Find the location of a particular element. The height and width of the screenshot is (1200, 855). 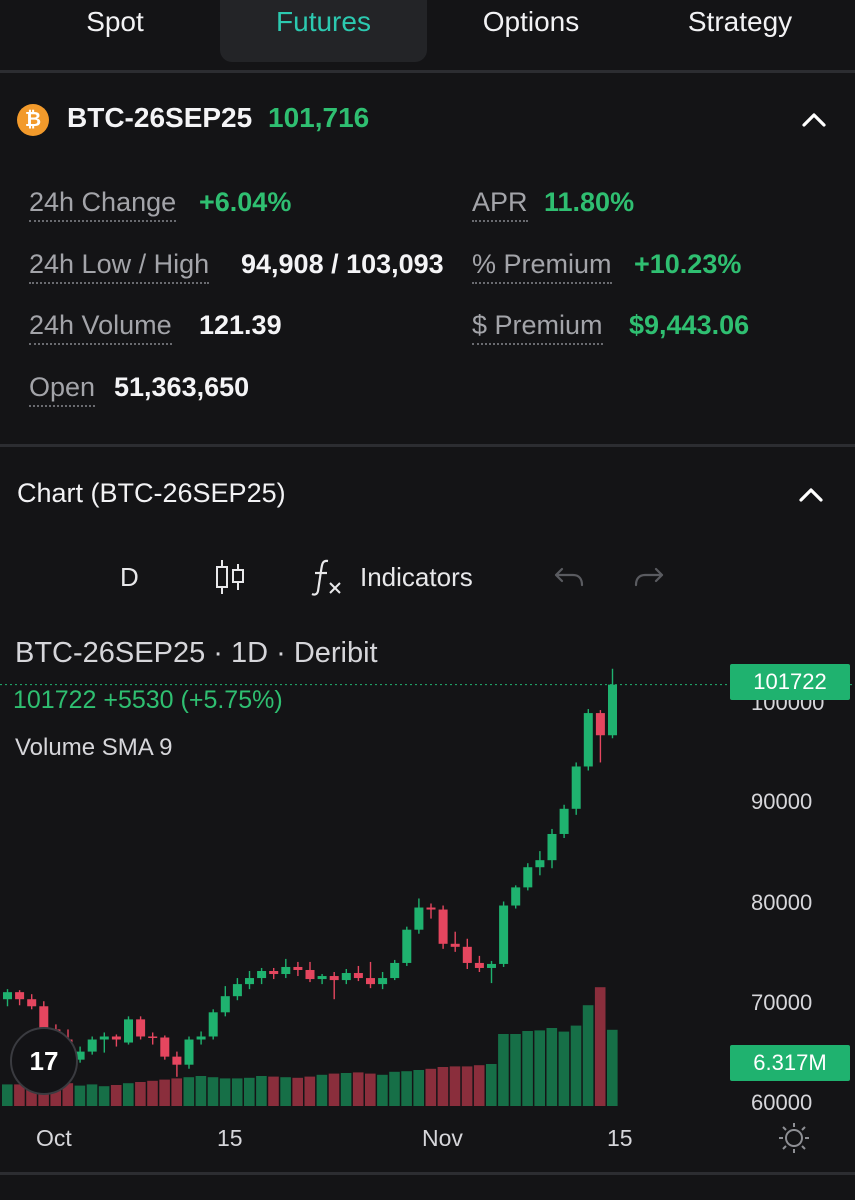

chart-legend-volume: Volume SMA 9 is located at coordinates (93, 748).